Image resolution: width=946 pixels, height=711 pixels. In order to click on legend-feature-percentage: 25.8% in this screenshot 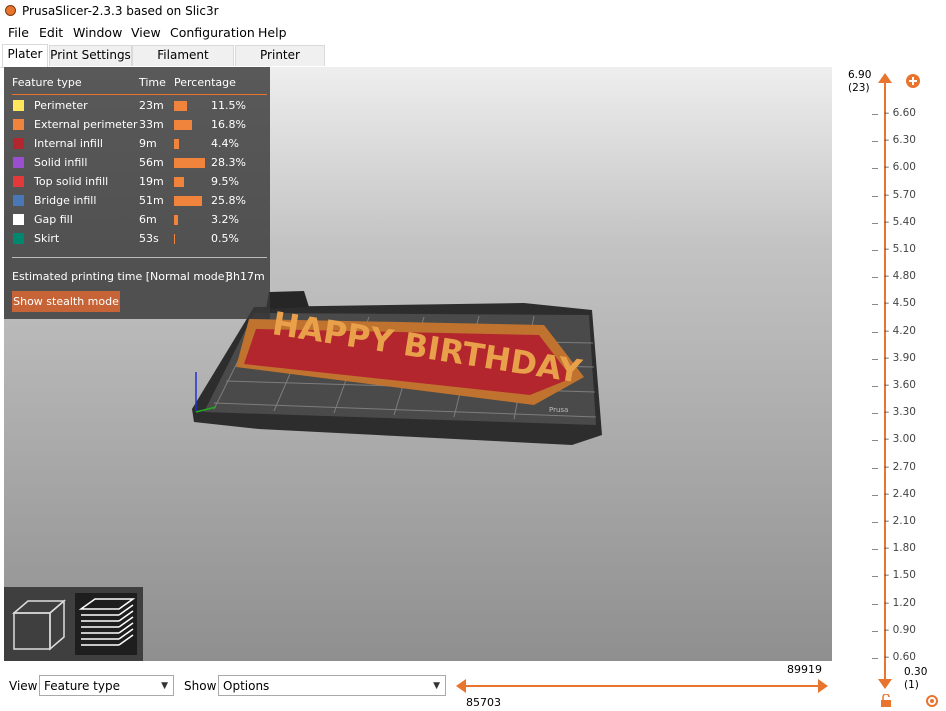, I will do `click(228, 200)`.